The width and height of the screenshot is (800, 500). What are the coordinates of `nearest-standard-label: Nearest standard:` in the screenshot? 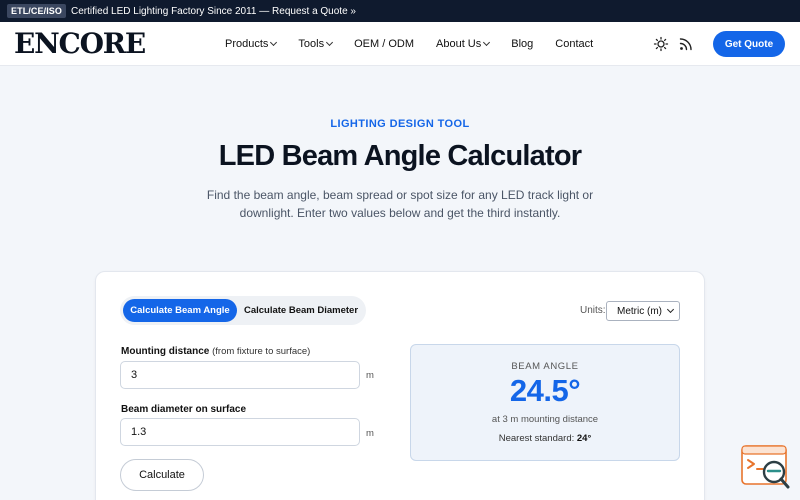 It's located at (536, 438).